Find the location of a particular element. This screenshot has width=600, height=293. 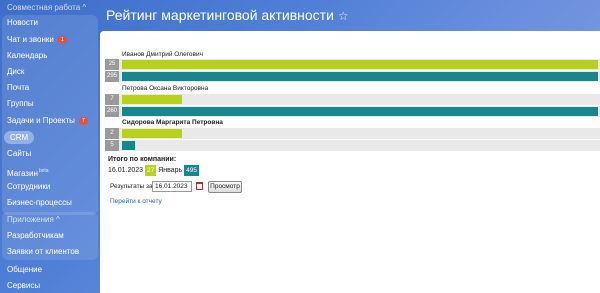

sidebar-item-label: Задачи и Проекты is located at coordinates (41, 120).